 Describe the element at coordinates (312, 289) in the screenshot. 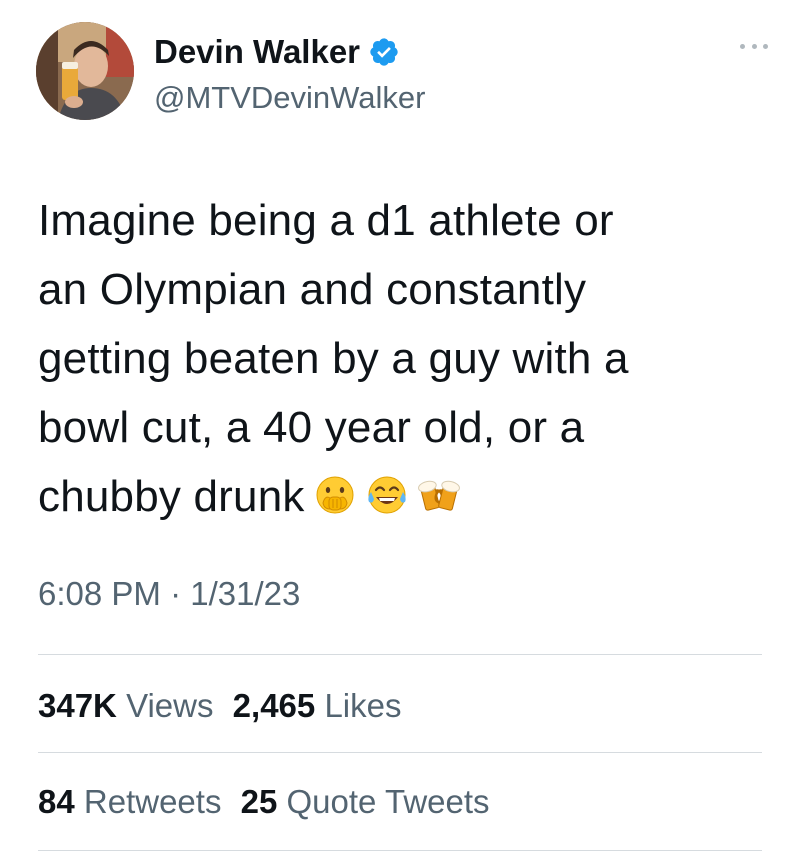

I see `tweet-text-line: an Olympian and constantly` at that location.